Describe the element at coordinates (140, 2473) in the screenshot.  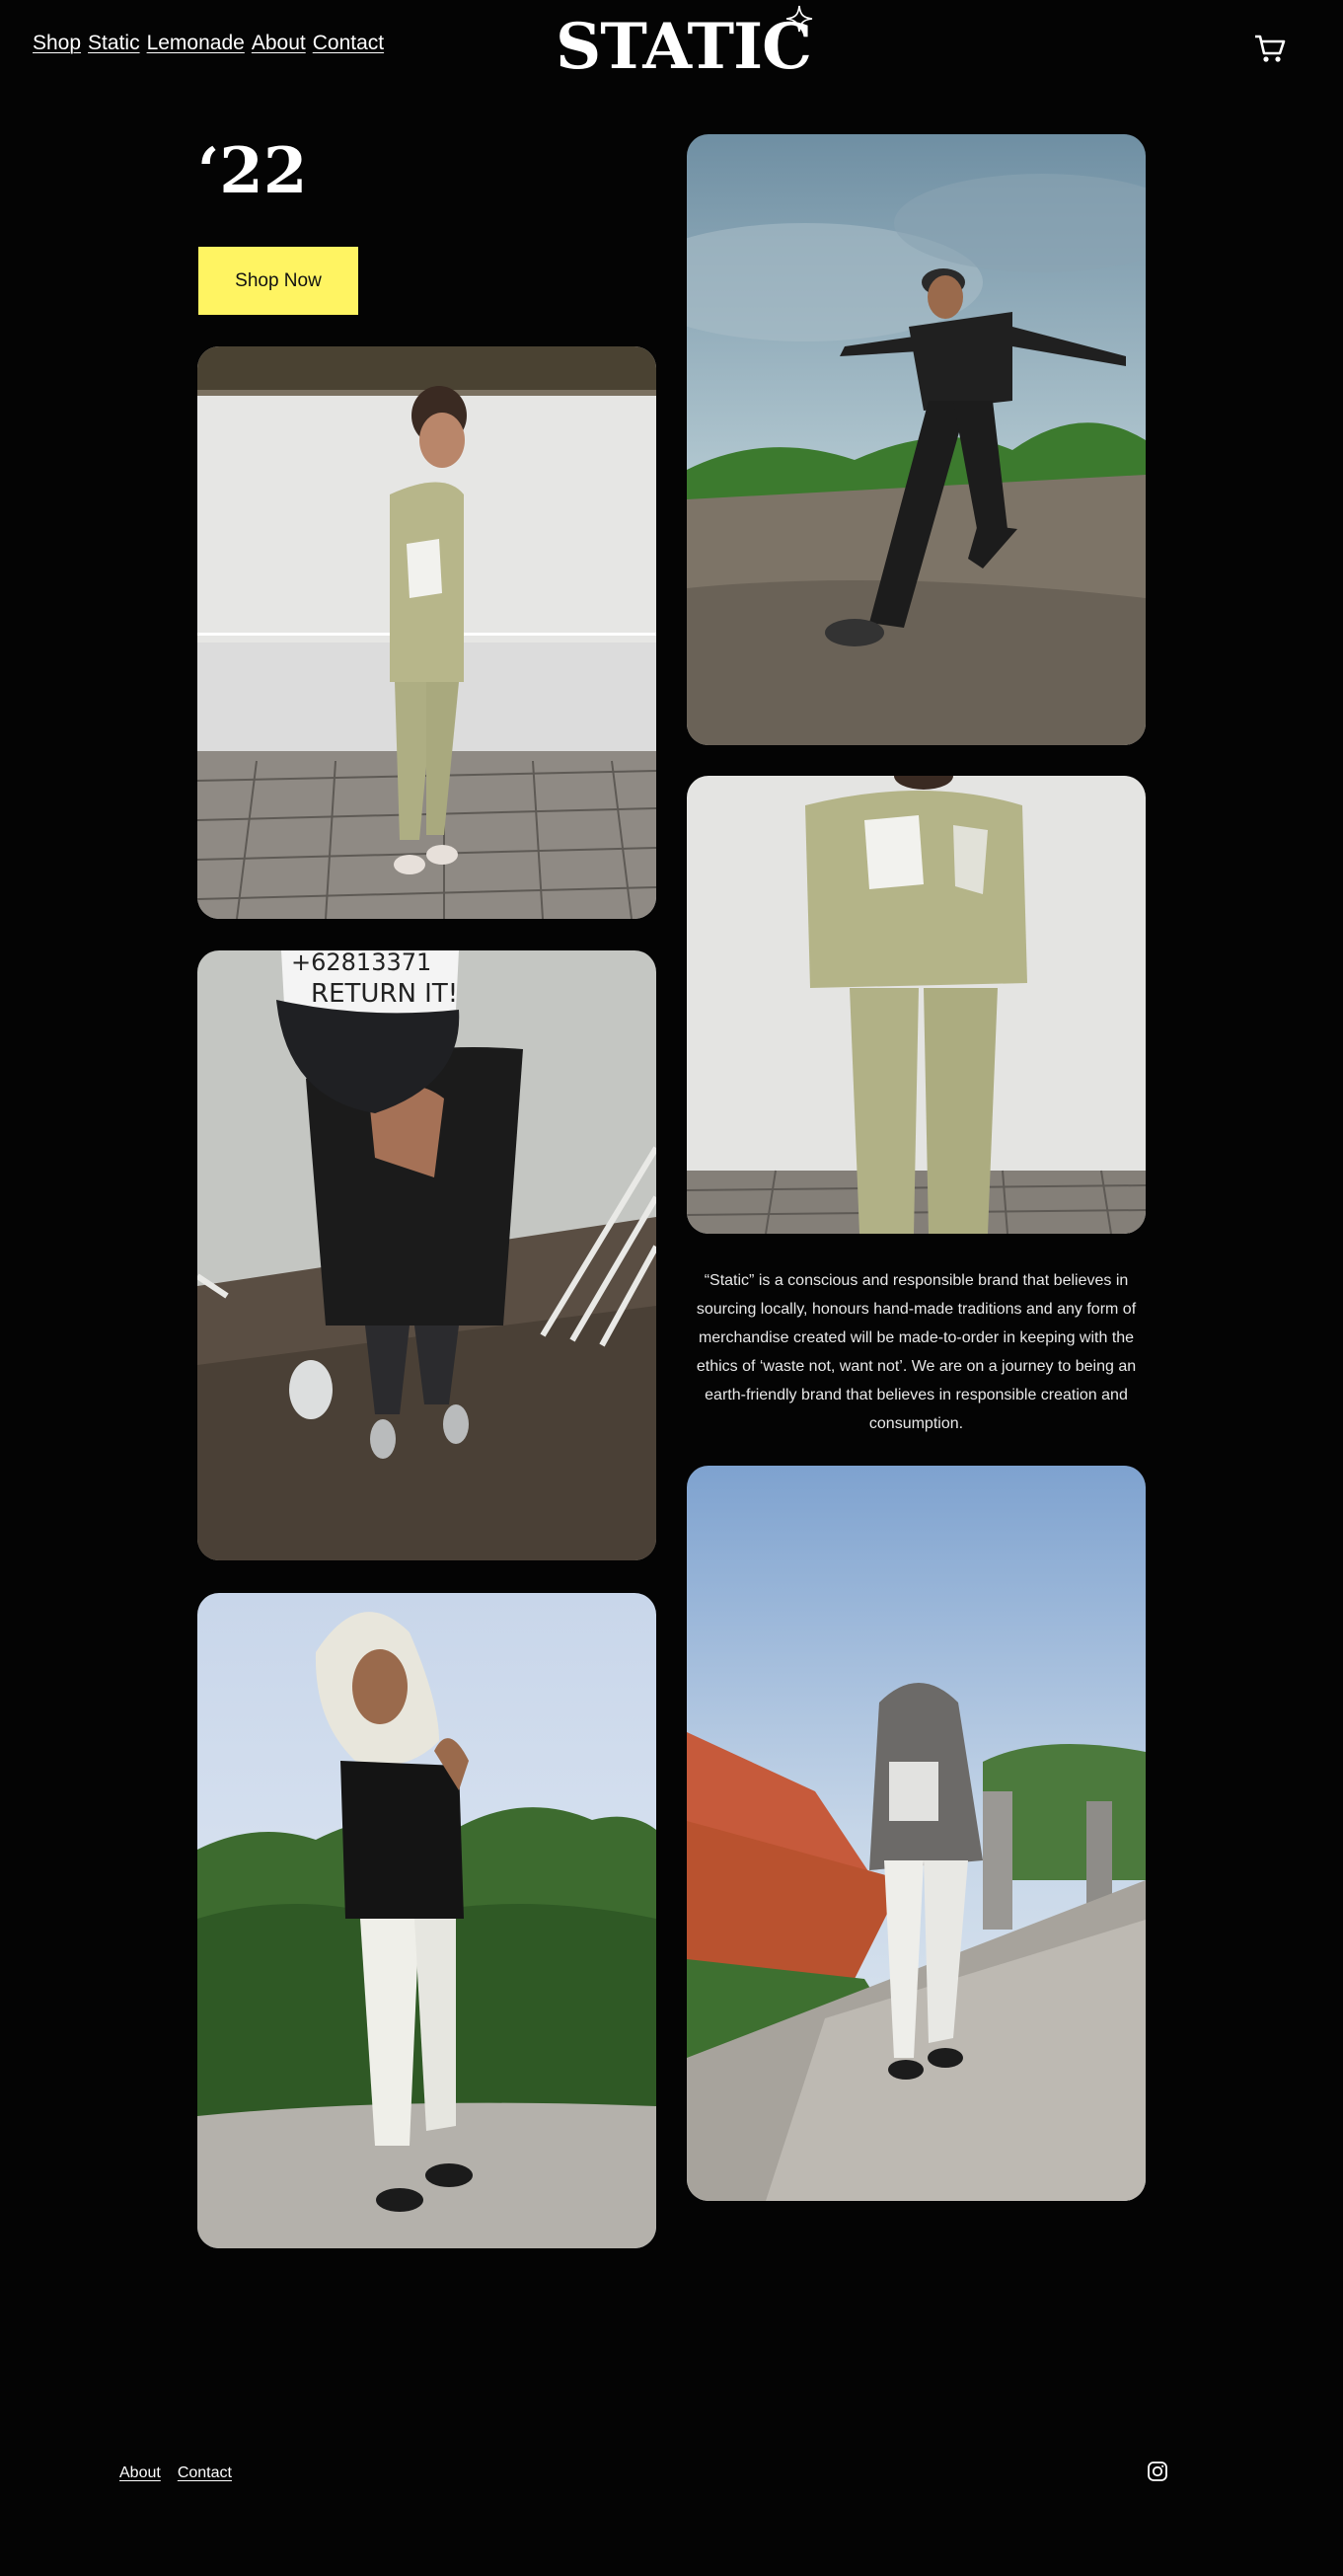
I see `footer-about-link: About` at that location.